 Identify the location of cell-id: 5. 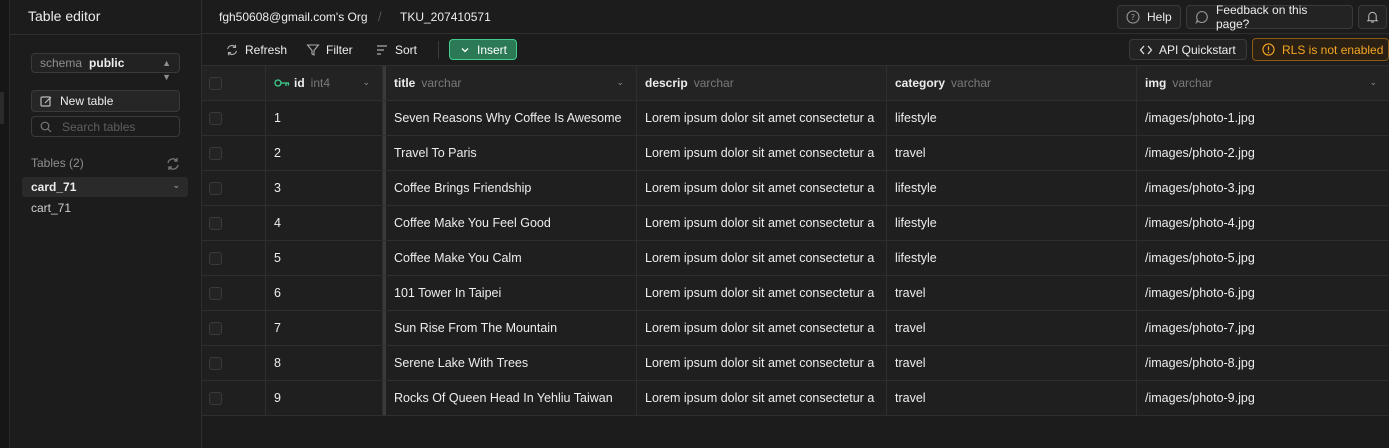
(324, 258).